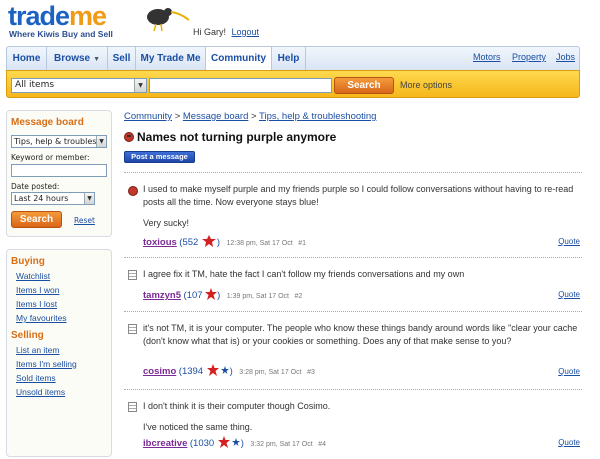  Describe the element at coordinates (202, 443) in the screenshot. I see `feedback-count: (1030` at that location.